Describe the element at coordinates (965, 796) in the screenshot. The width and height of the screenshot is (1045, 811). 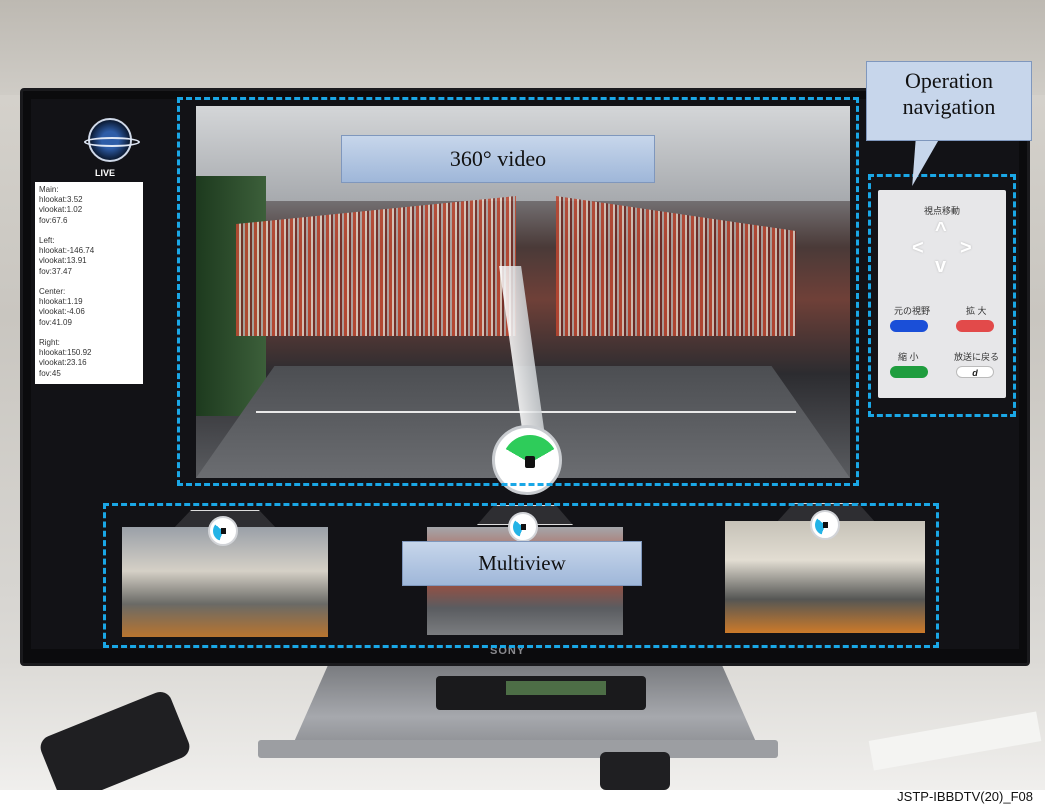
I see `figure-caption: JSTP-IBBDTV(20)_F08` at that location.